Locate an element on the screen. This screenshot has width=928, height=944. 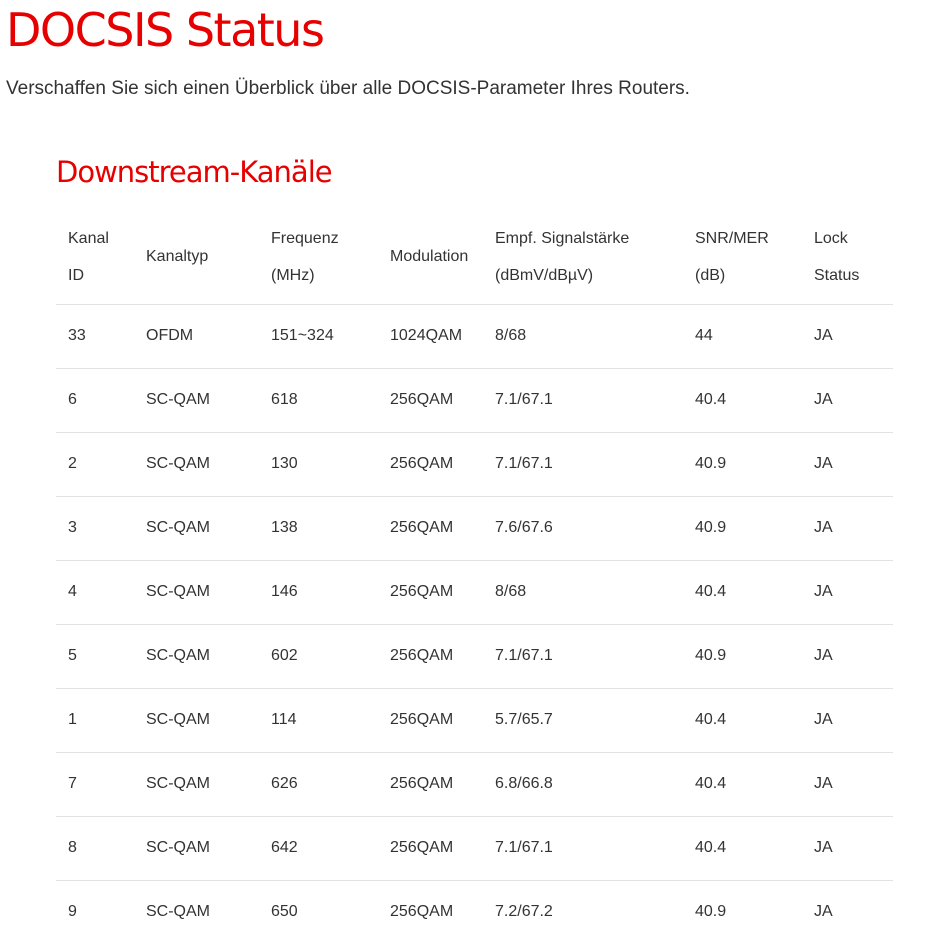
header-snr: SNR/MER (dB) is located at coordinates (742, 257).